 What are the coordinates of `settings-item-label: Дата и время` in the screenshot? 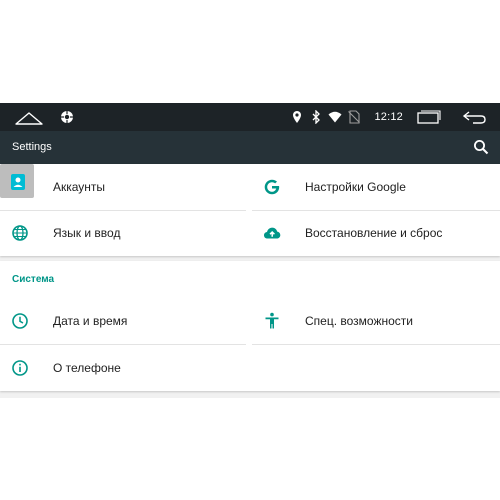 It's located at (90, 321).